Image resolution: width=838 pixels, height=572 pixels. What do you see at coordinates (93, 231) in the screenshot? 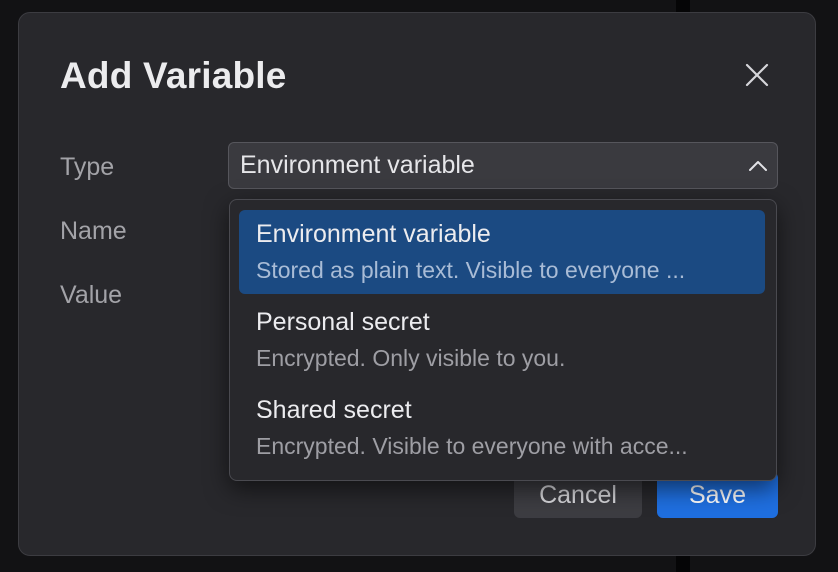
I see `name-label: Name` at bounding box center [93, 231].